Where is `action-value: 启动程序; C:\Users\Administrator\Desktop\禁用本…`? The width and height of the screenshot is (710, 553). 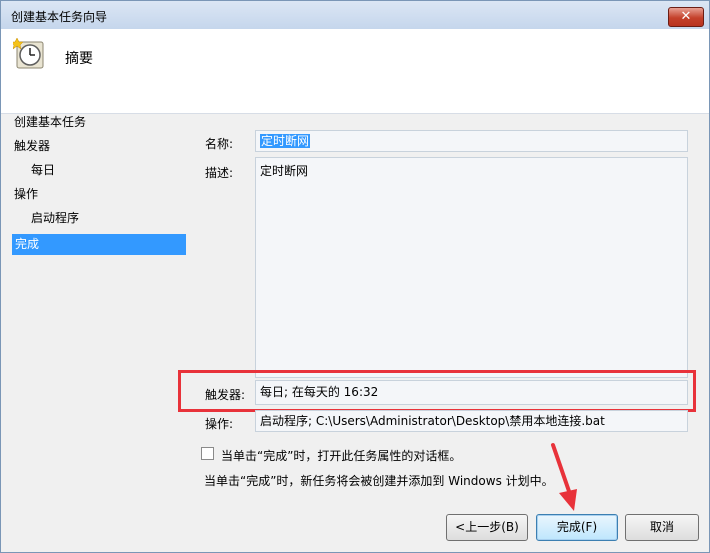
action-value: 启动程序; C:\Users\Administrator\Desktop\禁用本… is located at coordinates (432, 421).